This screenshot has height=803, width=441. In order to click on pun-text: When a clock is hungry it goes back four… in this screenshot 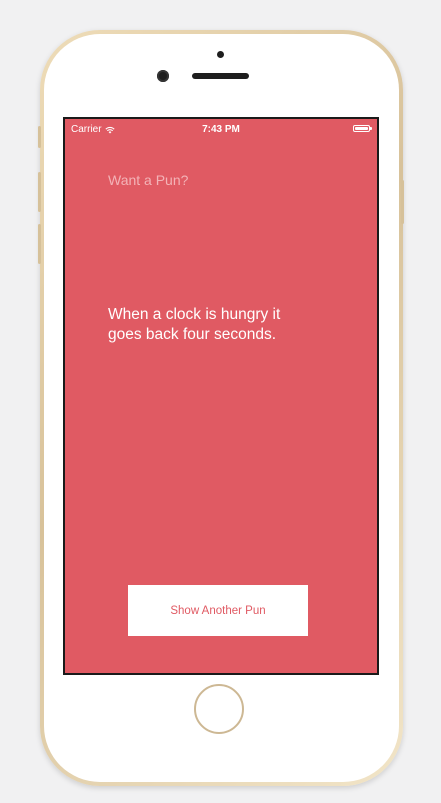, I will do `click(194, 324)`.